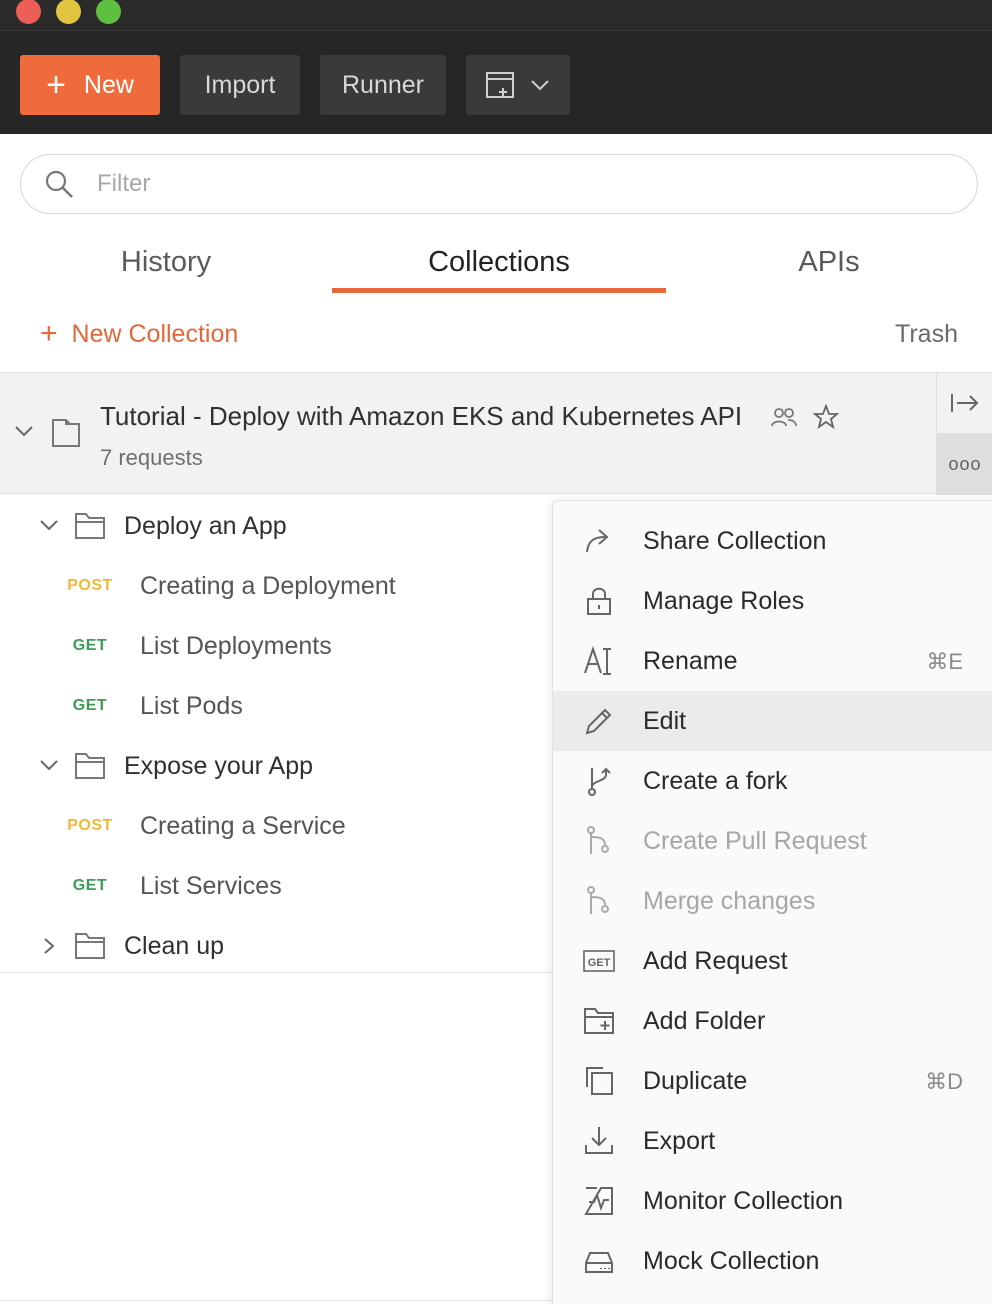 This screenshot has height=1304, width=992. I want to click on more-options-button: ooo, so click(964, 464).